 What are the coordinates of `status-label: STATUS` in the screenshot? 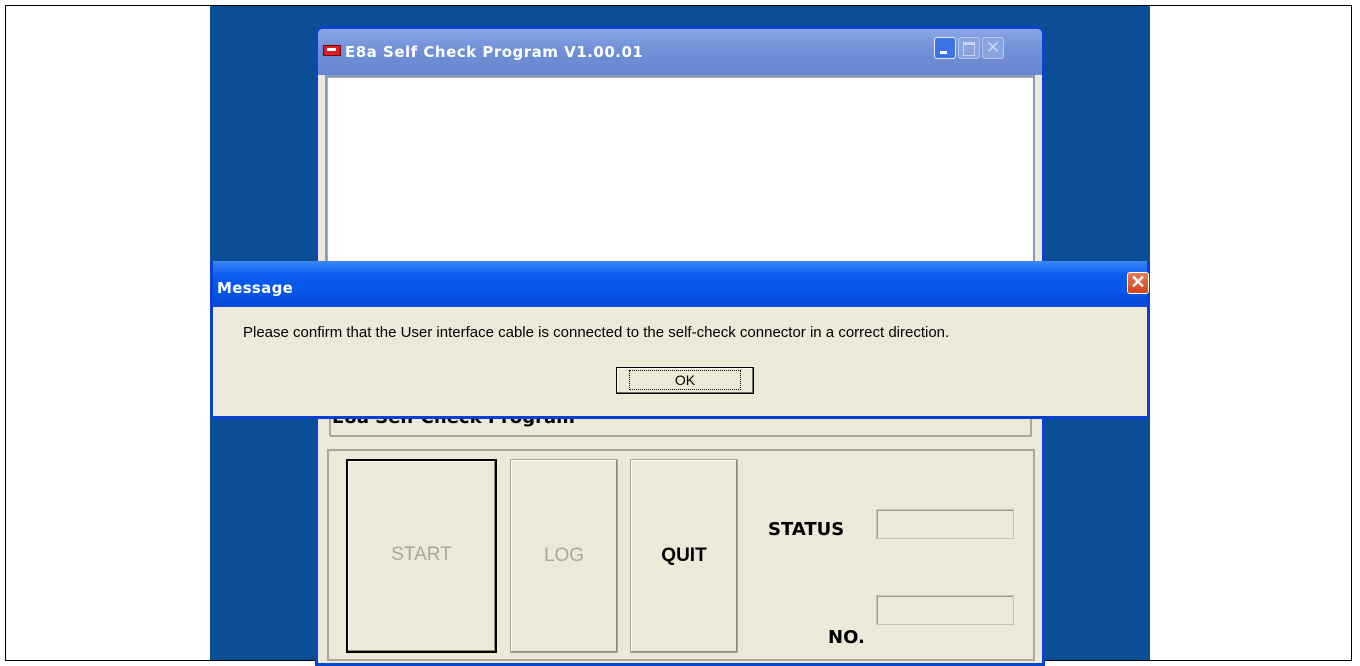 It's located at (806, 529).